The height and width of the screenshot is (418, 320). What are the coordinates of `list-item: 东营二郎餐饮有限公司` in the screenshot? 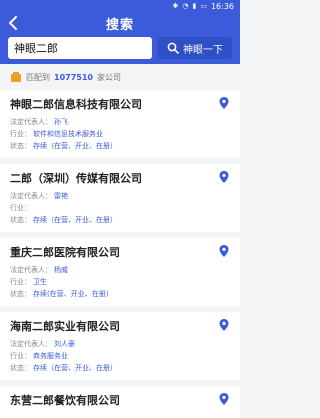 It's located at (120, 402).